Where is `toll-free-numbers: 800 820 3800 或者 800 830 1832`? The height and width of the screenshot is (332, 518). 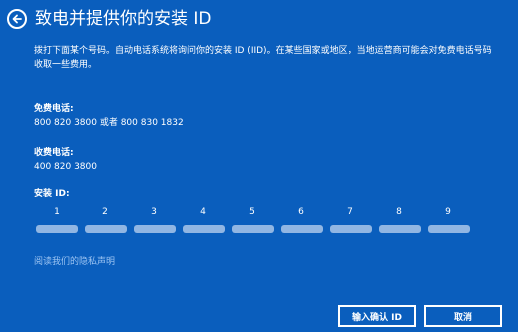
toll-free-numbers: 800 820 3800 或者 800 830 1832 is located at coordinates (109, 123).